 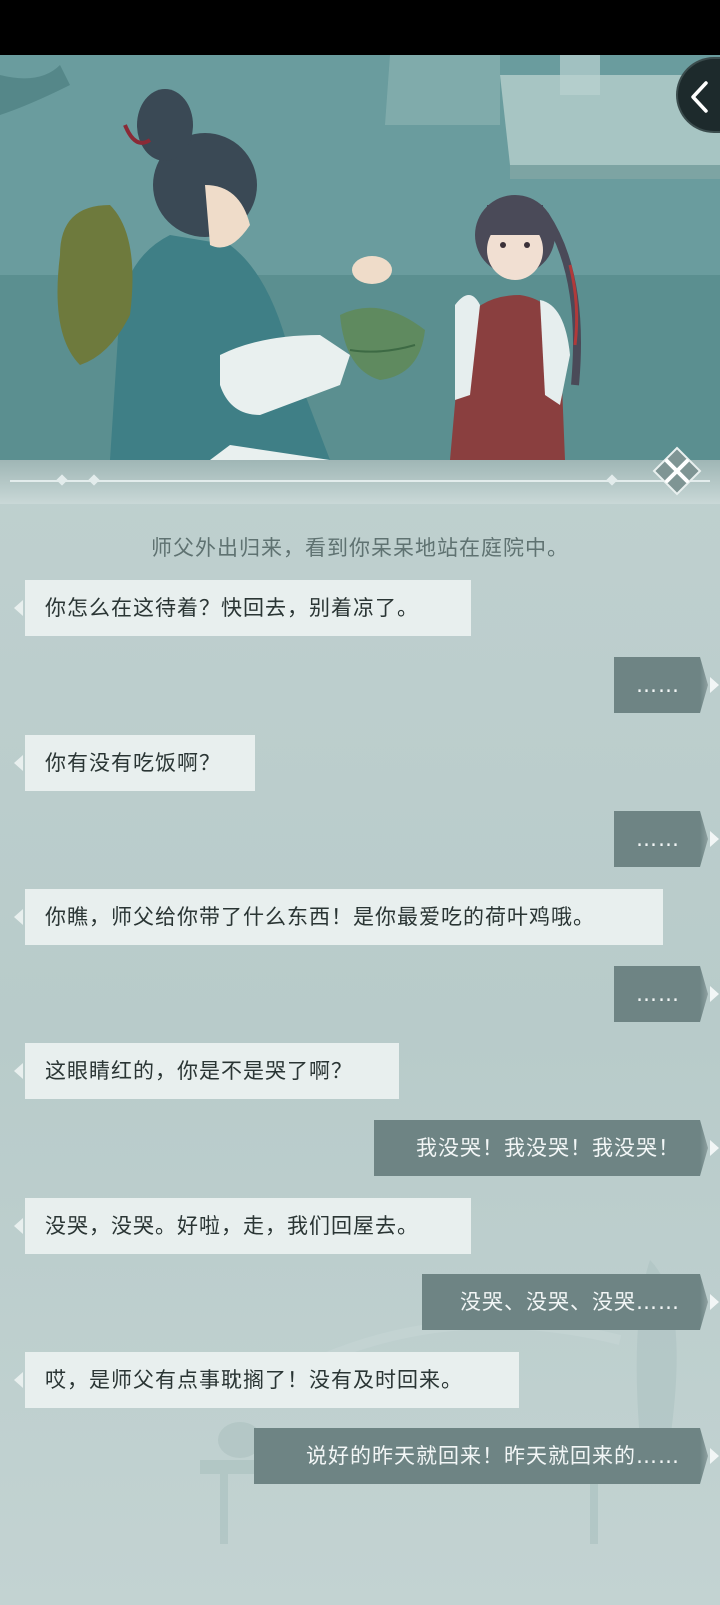 What do you see at coordinates (360, 27) in the screenshot?
I see `status-bar` at bounding box center [360, 27].